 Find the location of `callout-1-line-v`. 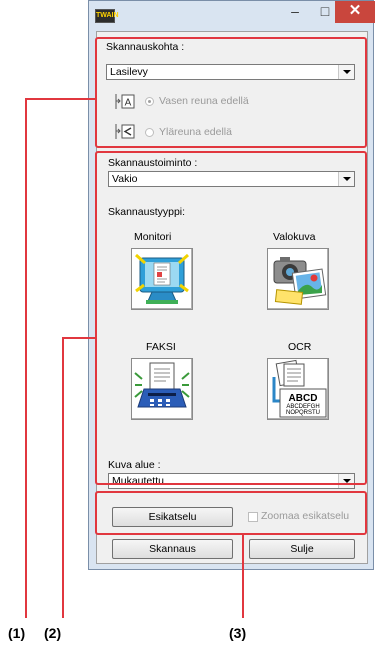

callout-1-line-v is located at coordinates (26, 358).